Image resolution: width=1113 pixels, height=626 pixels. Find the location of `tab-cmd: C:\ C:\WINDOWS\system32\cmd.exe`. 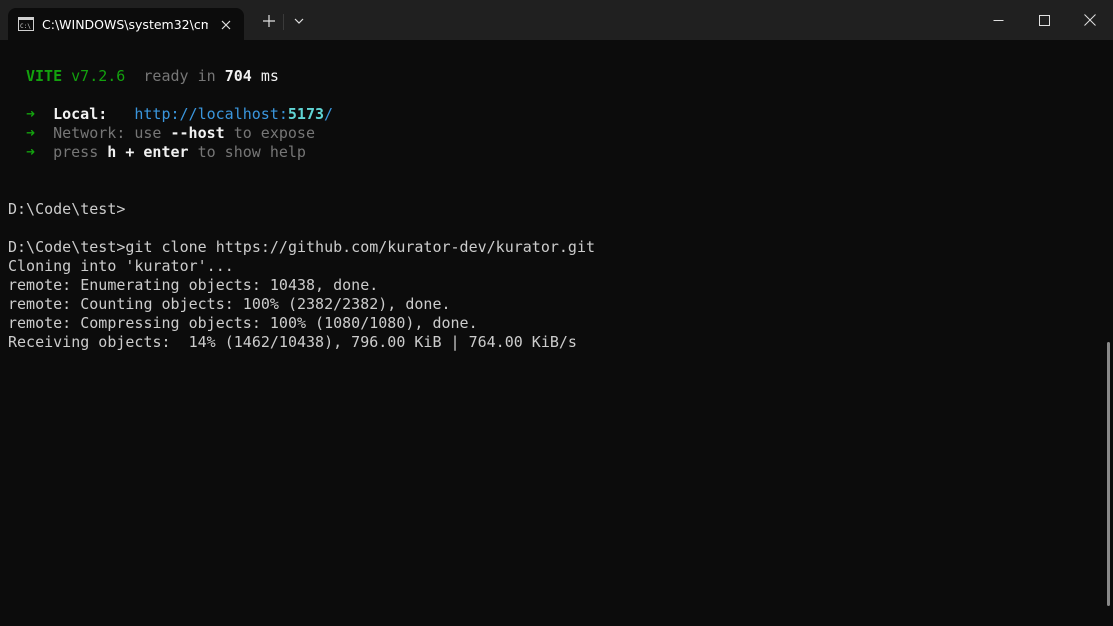

tab-cmd: C:\ C:\WINDOWS\system32\cmd.exe is located at coordinates (126, 24).